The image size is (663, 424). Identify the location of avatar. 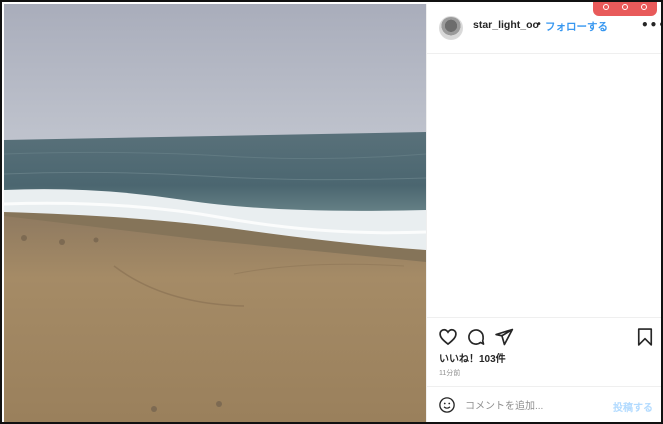
(451, 28).